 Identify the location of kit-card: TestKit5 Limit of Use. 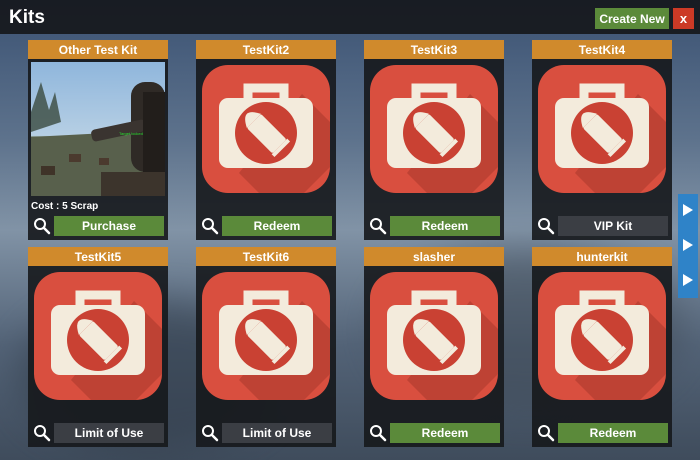
(98, 347).